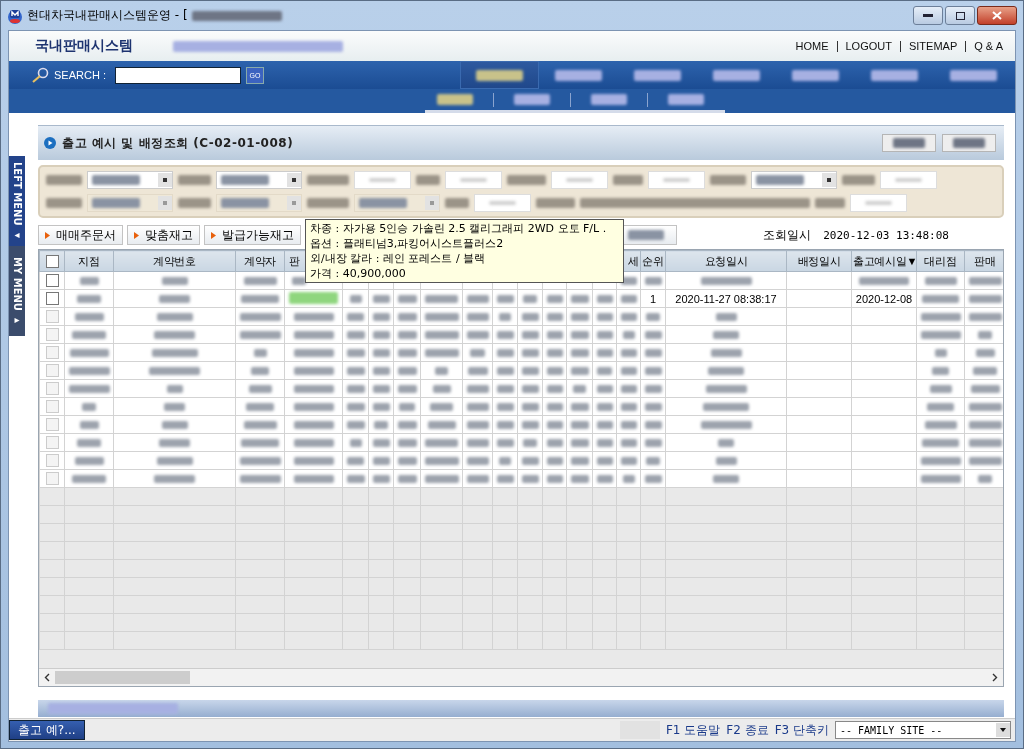 The image size is (1024, 749). Describe the element at coordinates (521, 677) in the screenshot. I see `horizontal-scrollbar` at that location.